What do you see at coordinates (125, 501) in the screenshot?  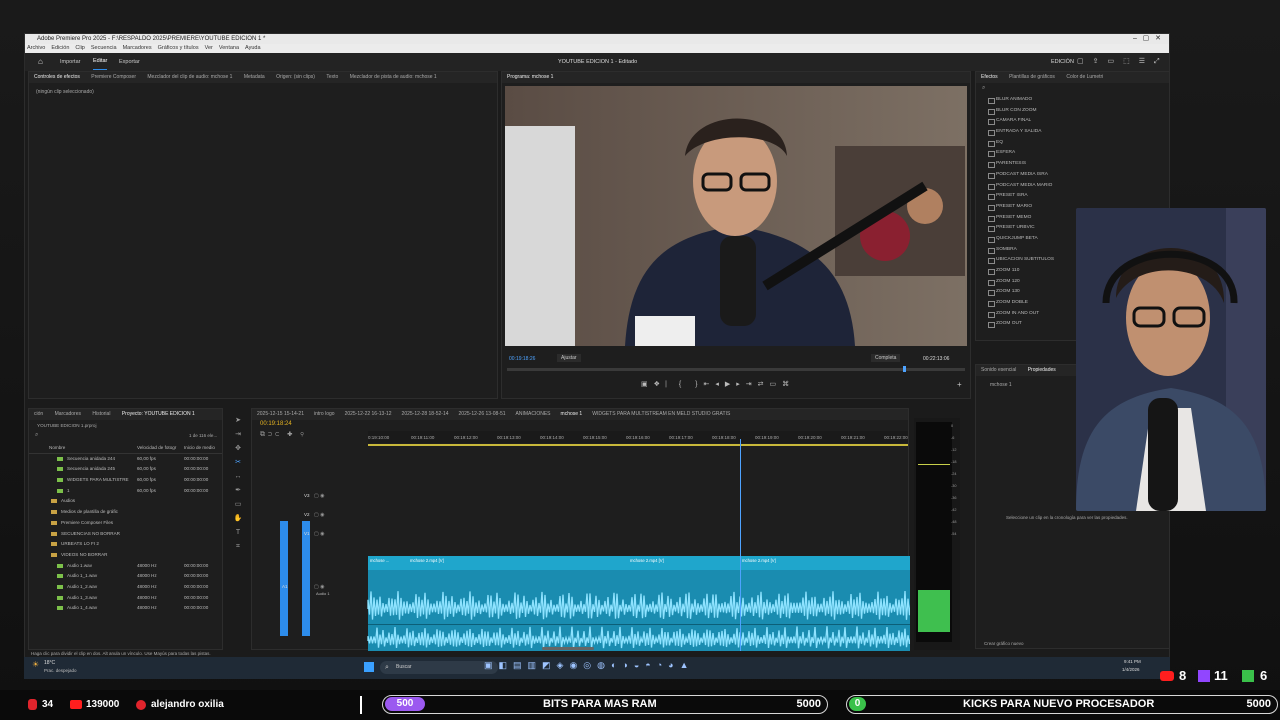 I see `project-item: Audios` at bounding box center [125, 501].